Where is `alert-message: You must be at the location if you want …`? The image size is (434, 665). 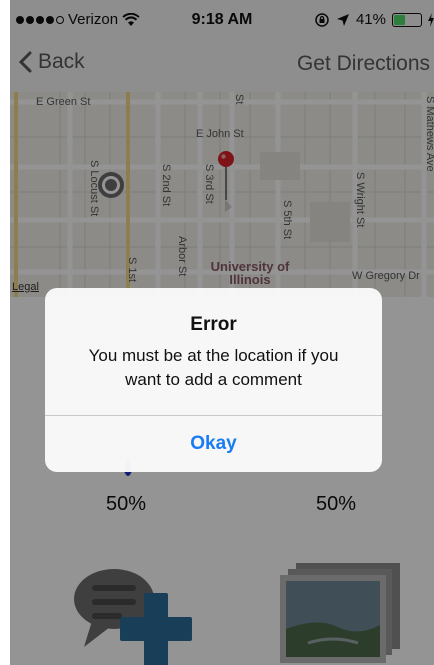
alert-message: You must be at the location if you want … is located at coordinates (213, 367).